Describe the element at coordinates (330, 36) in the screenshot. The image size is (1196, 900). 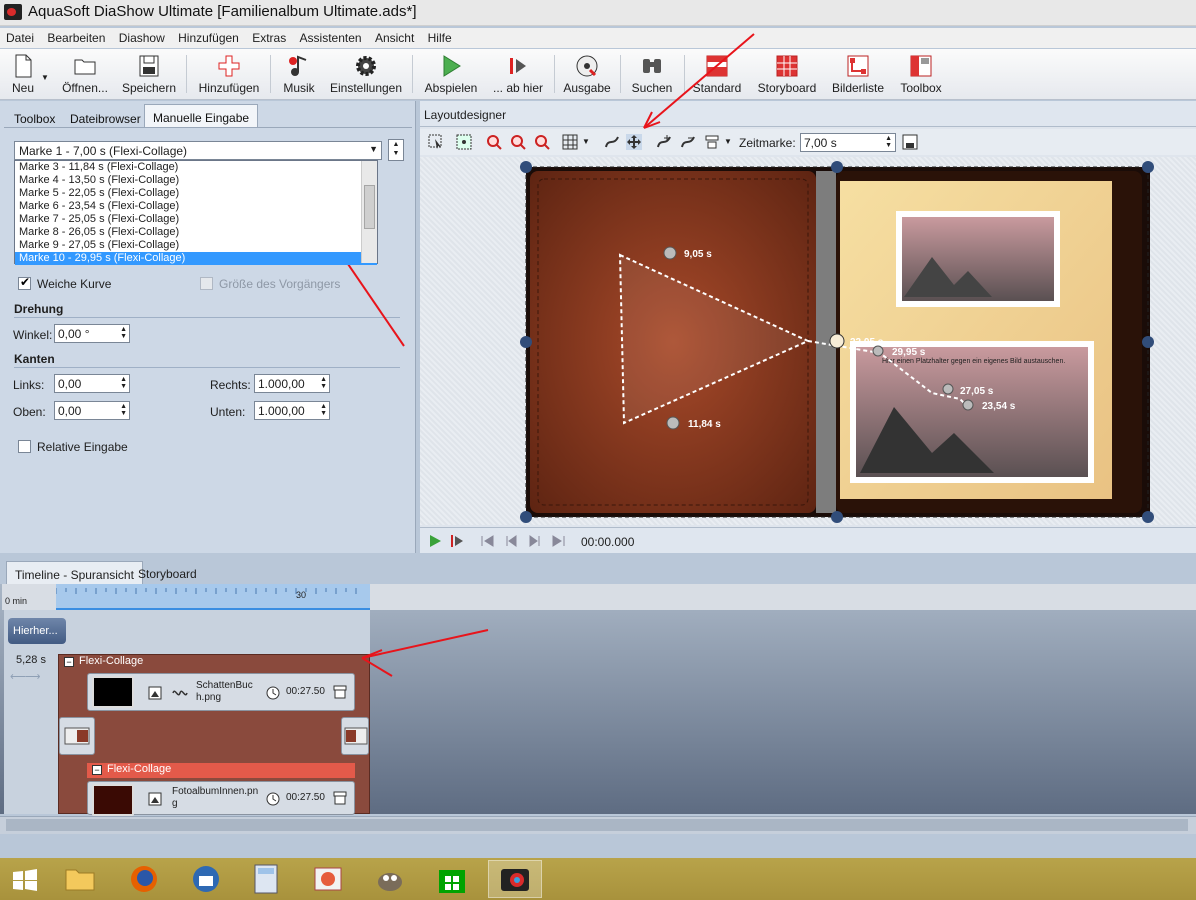
I see `menu-assistenten: Assistenten` at that location.